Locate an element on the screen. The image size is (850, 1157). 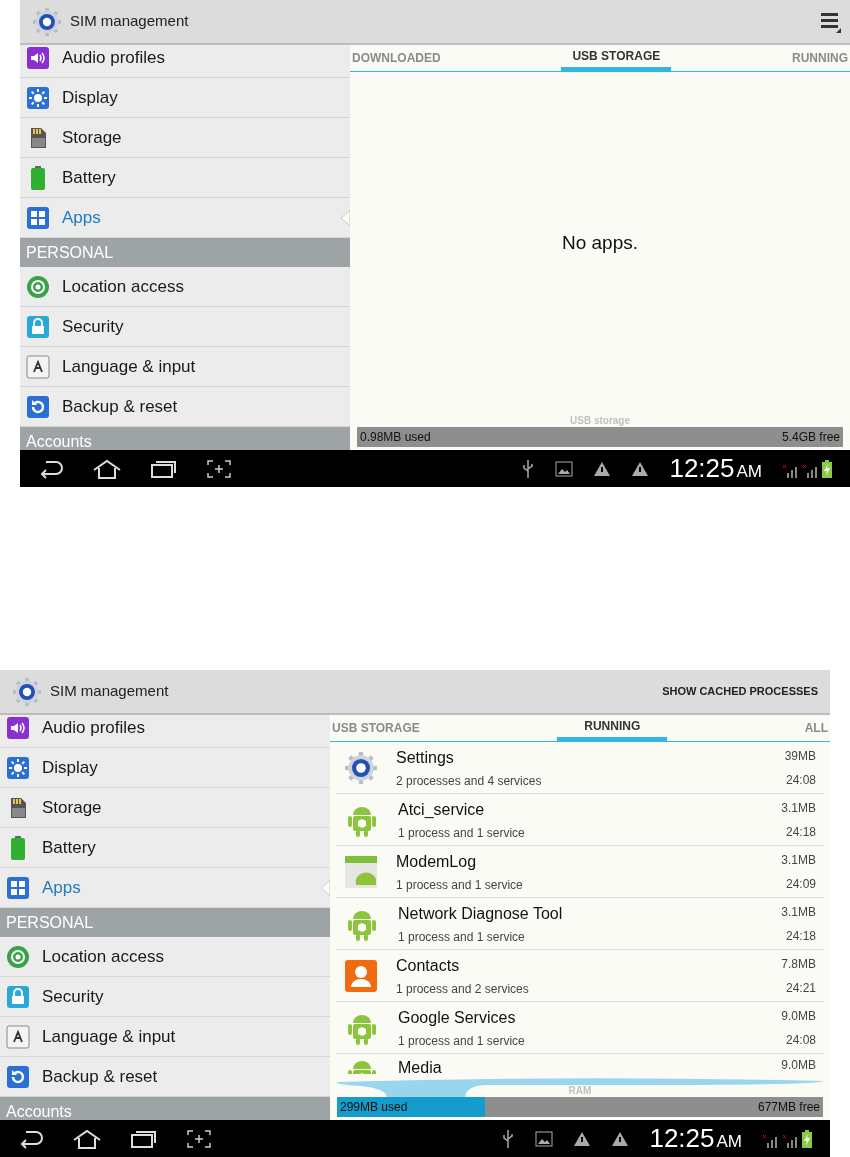
used-amount: 0.98MB used is located at coordinates (395, 437).